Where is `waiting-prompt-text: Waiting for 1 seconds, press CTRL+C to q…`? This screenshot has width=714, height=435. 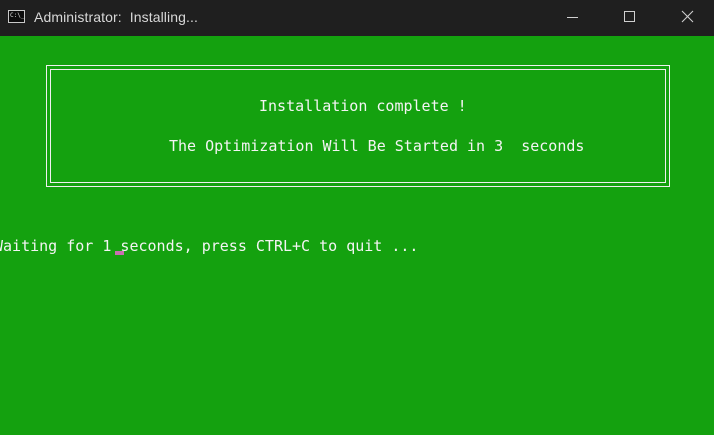 waiting-prompt-text: Waiting for 1 seconds, press CTRL+C to q… is located at coordinates (209, 246).